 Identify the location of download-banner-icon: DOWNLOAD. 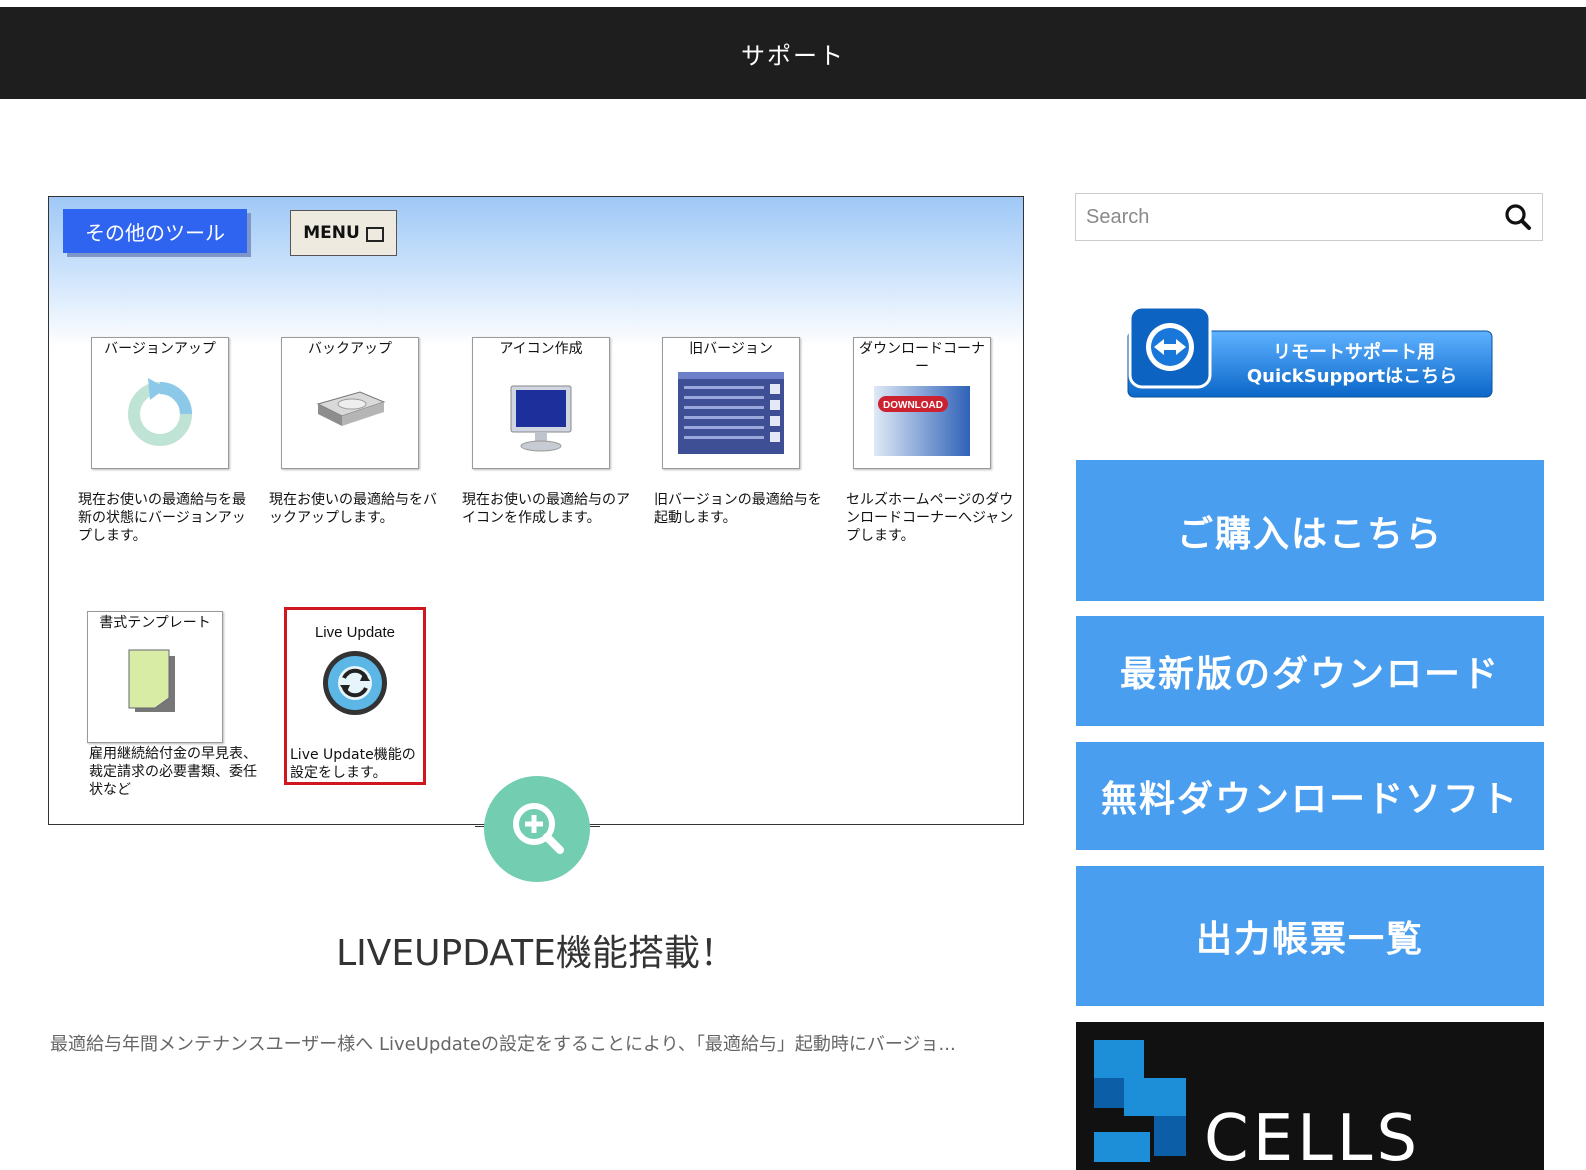
(922, 421).